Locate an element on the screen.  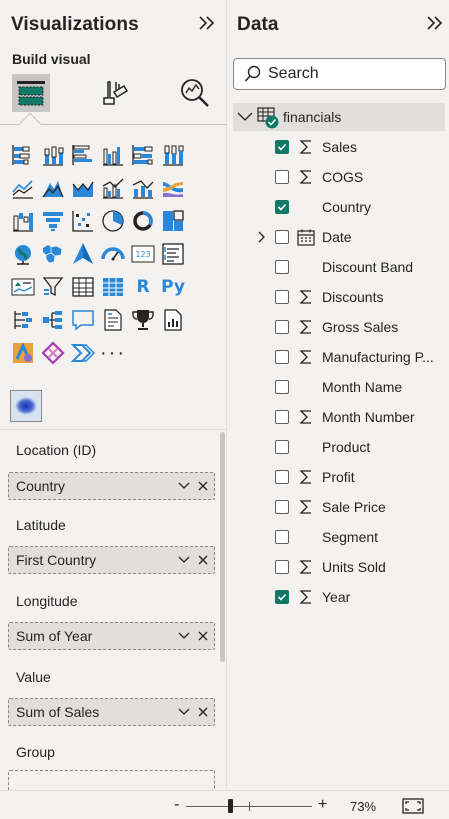
table-financials: financials is located at coordinates (339, 117).